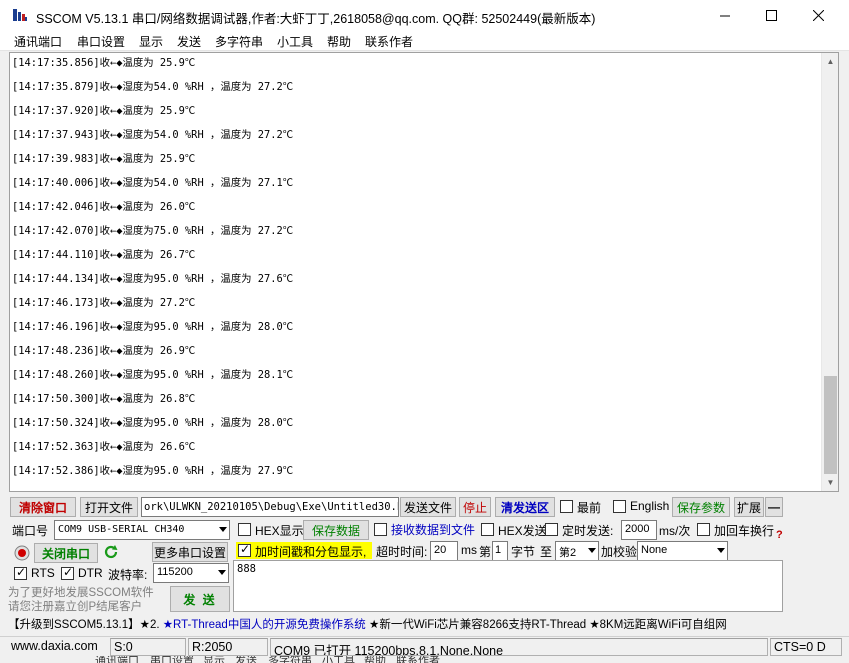 The width and height of the screenshot is (849, 663). Describe the element at coordinates (389, 41) in the screenshot. I see `menu-contact-author: 联系作者` at that location.